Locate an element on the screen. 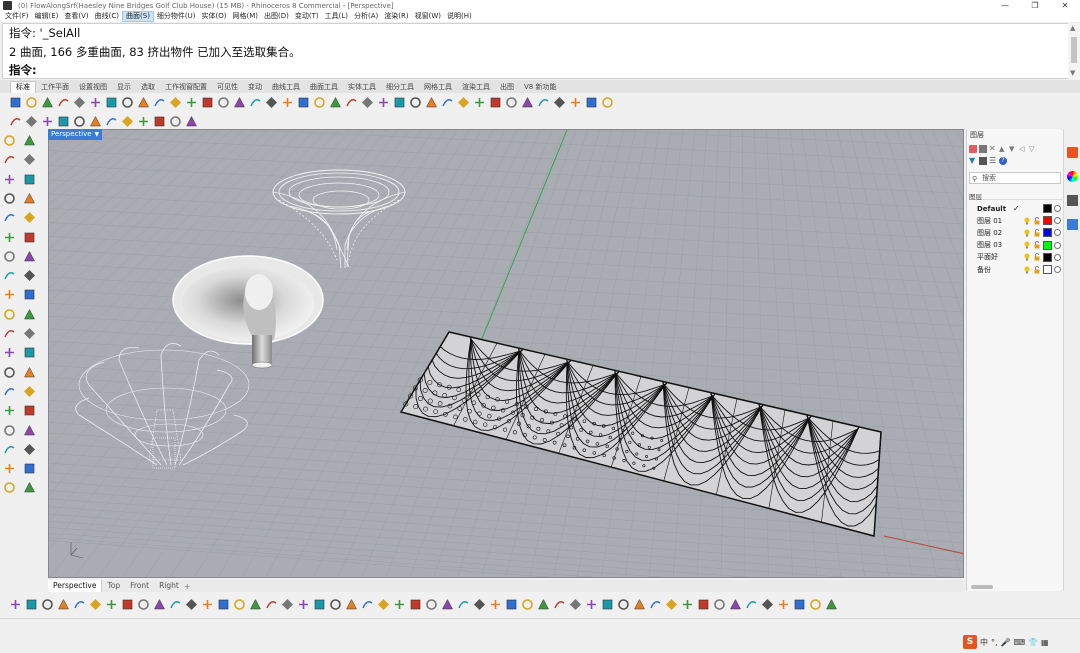 This screenshot has width=1080, height=653. add-view-tab-button: + is located at coordinates (187, 586).